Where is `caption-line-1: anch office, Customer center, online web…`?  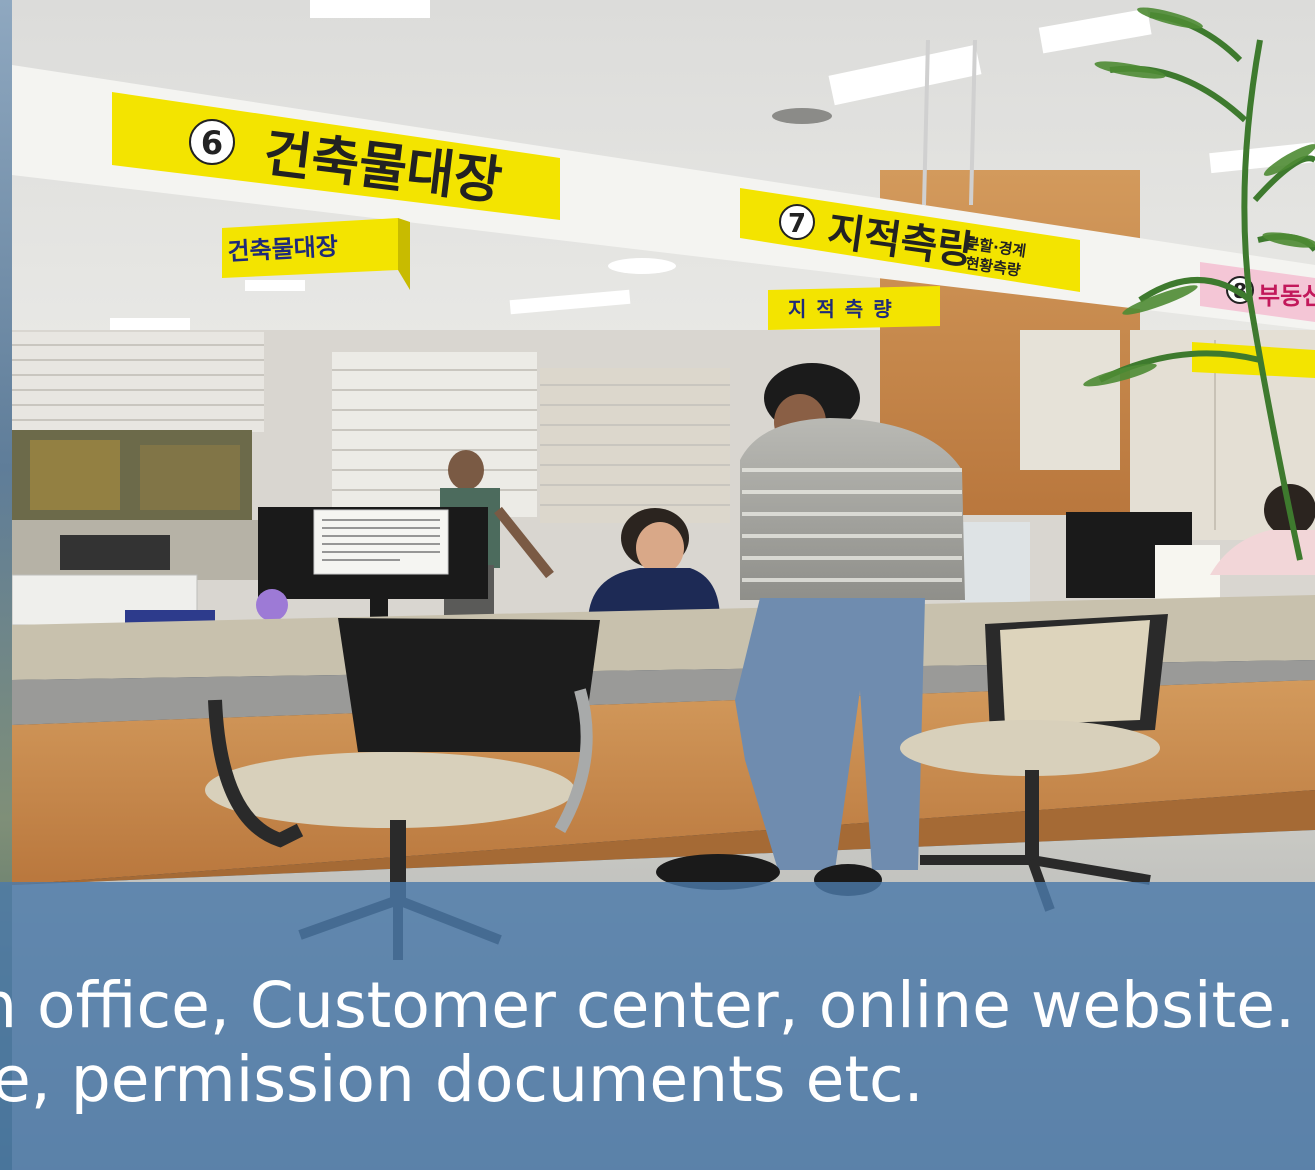
caption-line-1: anch office, Customer center, online web… is located at coordinates (647, 1005).